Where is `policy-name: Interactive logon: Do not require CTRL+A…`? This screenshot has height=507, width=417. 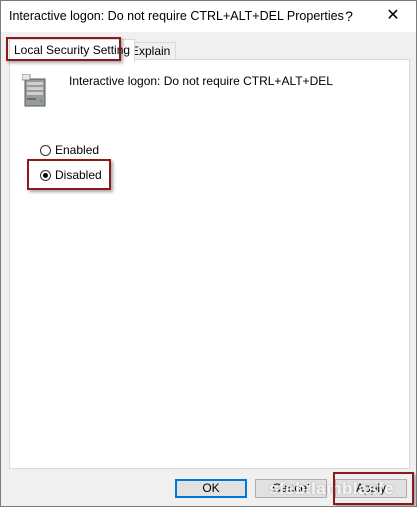
policy-name: Interactive logon: Do not require CTRL+A… is located at coordinates (201, 81).